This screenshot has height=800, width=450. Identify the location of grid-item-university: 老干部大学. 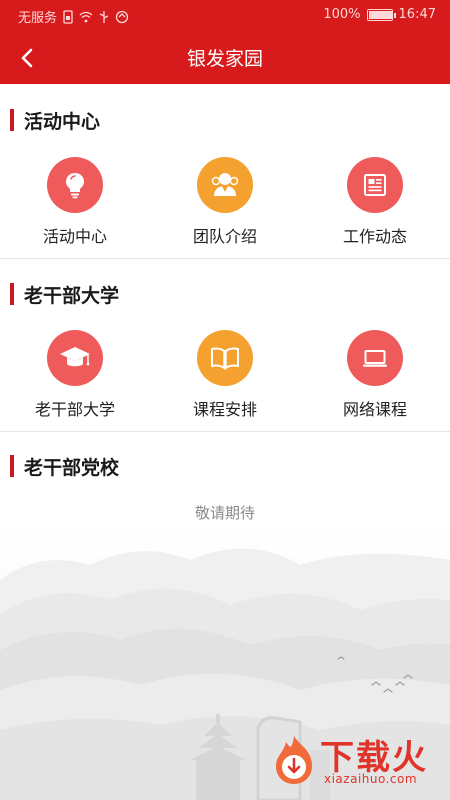
(75, 375).